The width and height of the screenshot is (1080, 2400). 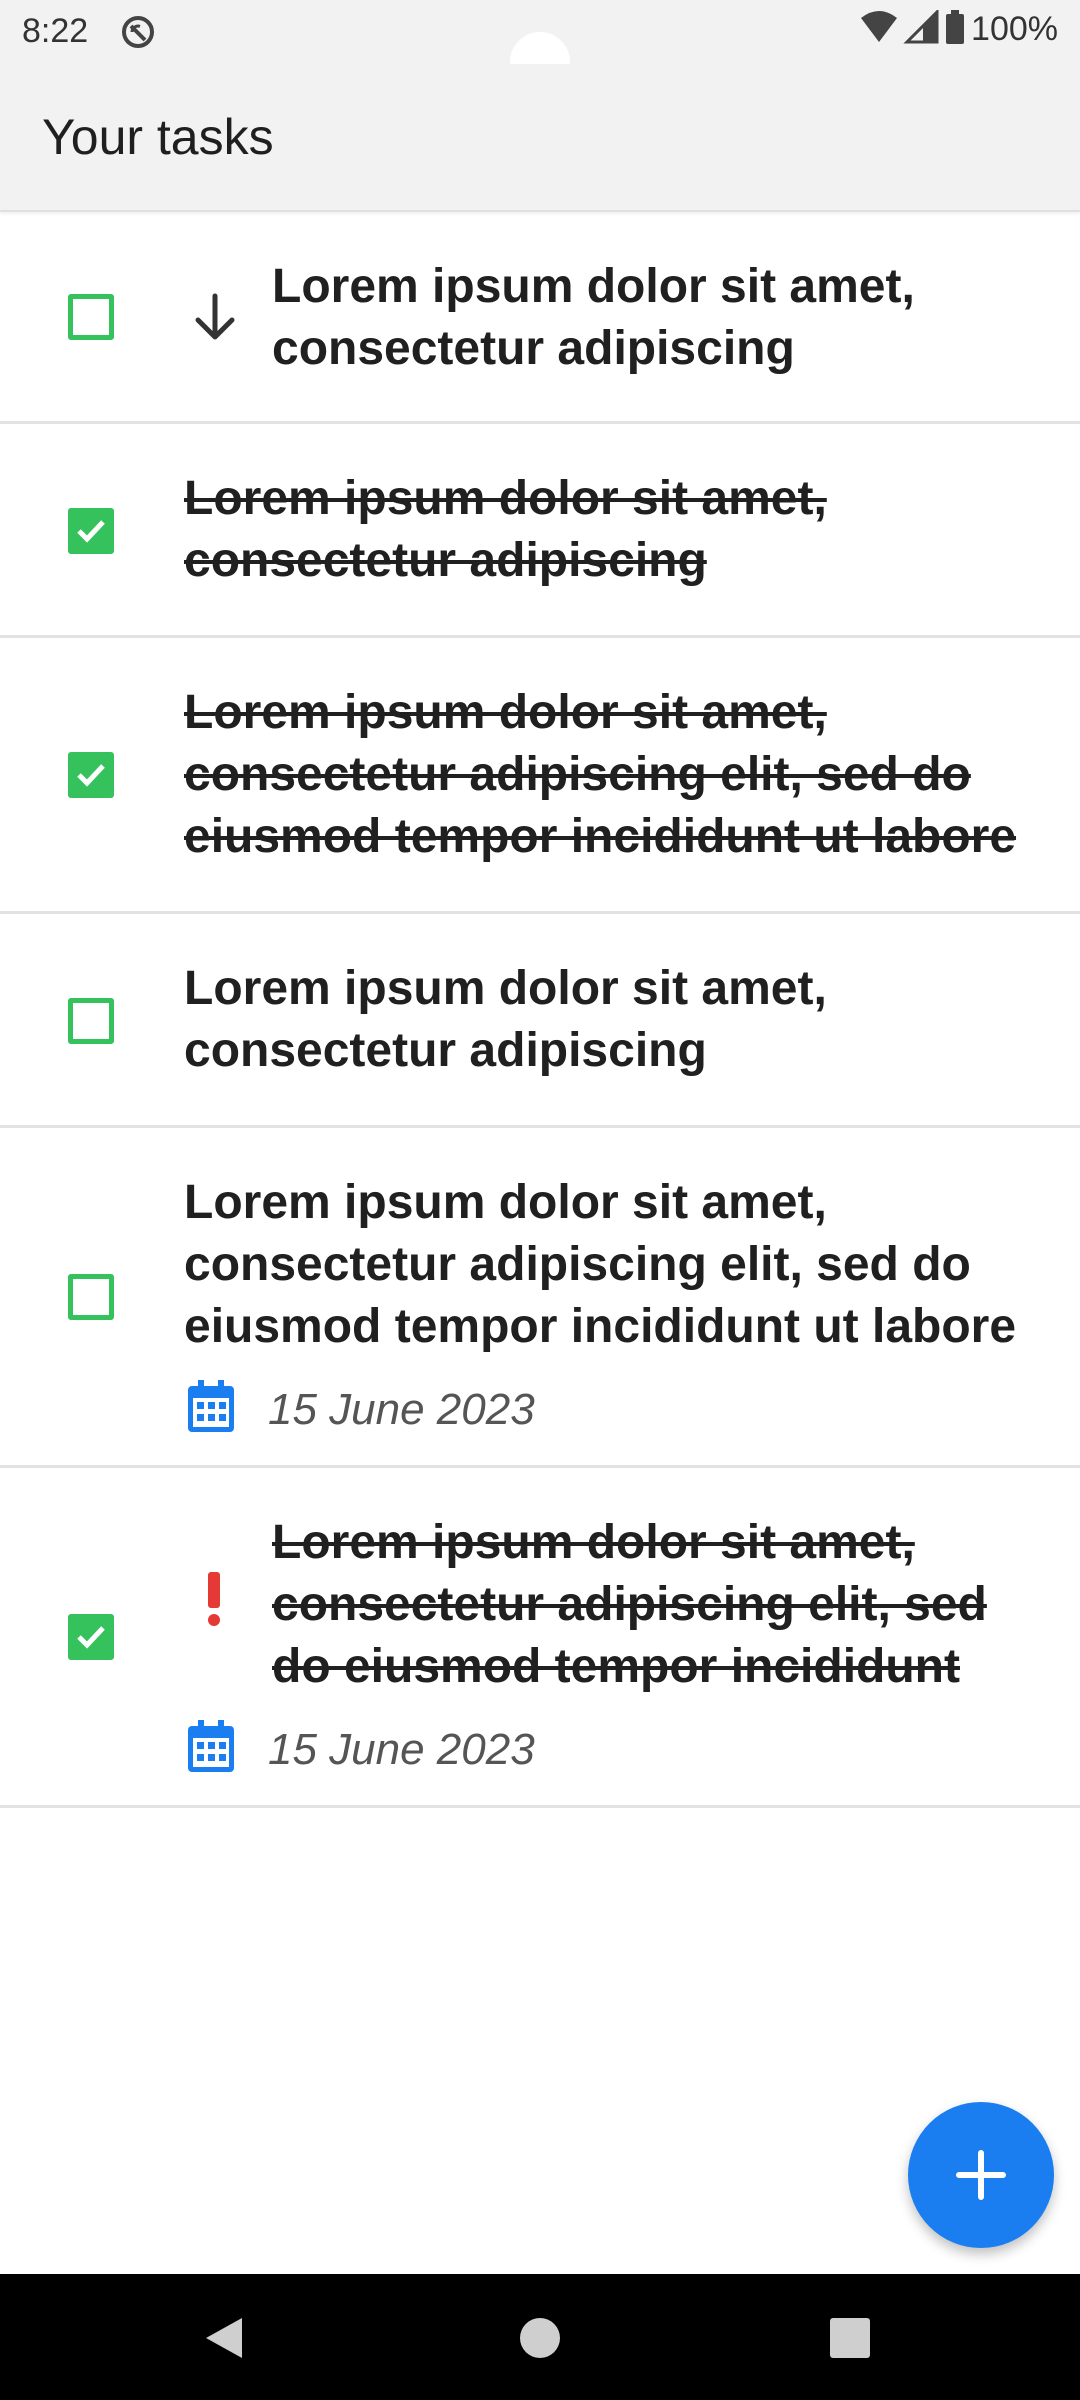 What do you see at coordinates (540, 138) in the screenshot?
I see `app-bar: Your tasks` at bounding box center [540, 138].